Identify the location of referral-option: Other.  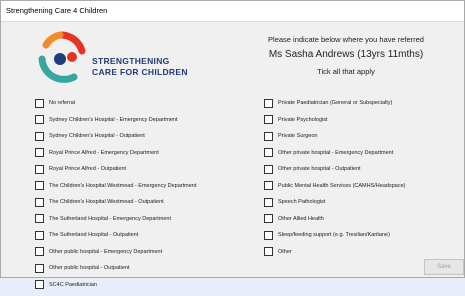
(334, 252).